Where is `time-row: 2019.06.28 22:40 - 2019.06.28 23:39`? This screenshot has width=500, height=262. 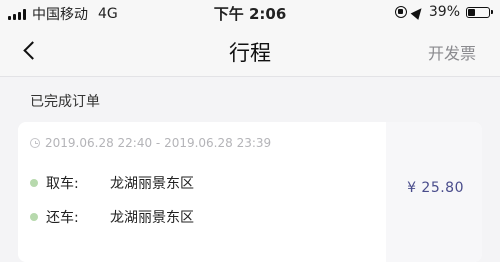
time-row: 2019.06.28 22:40 - 2019.06.28 23:39 is located at coordinates (150, 143).